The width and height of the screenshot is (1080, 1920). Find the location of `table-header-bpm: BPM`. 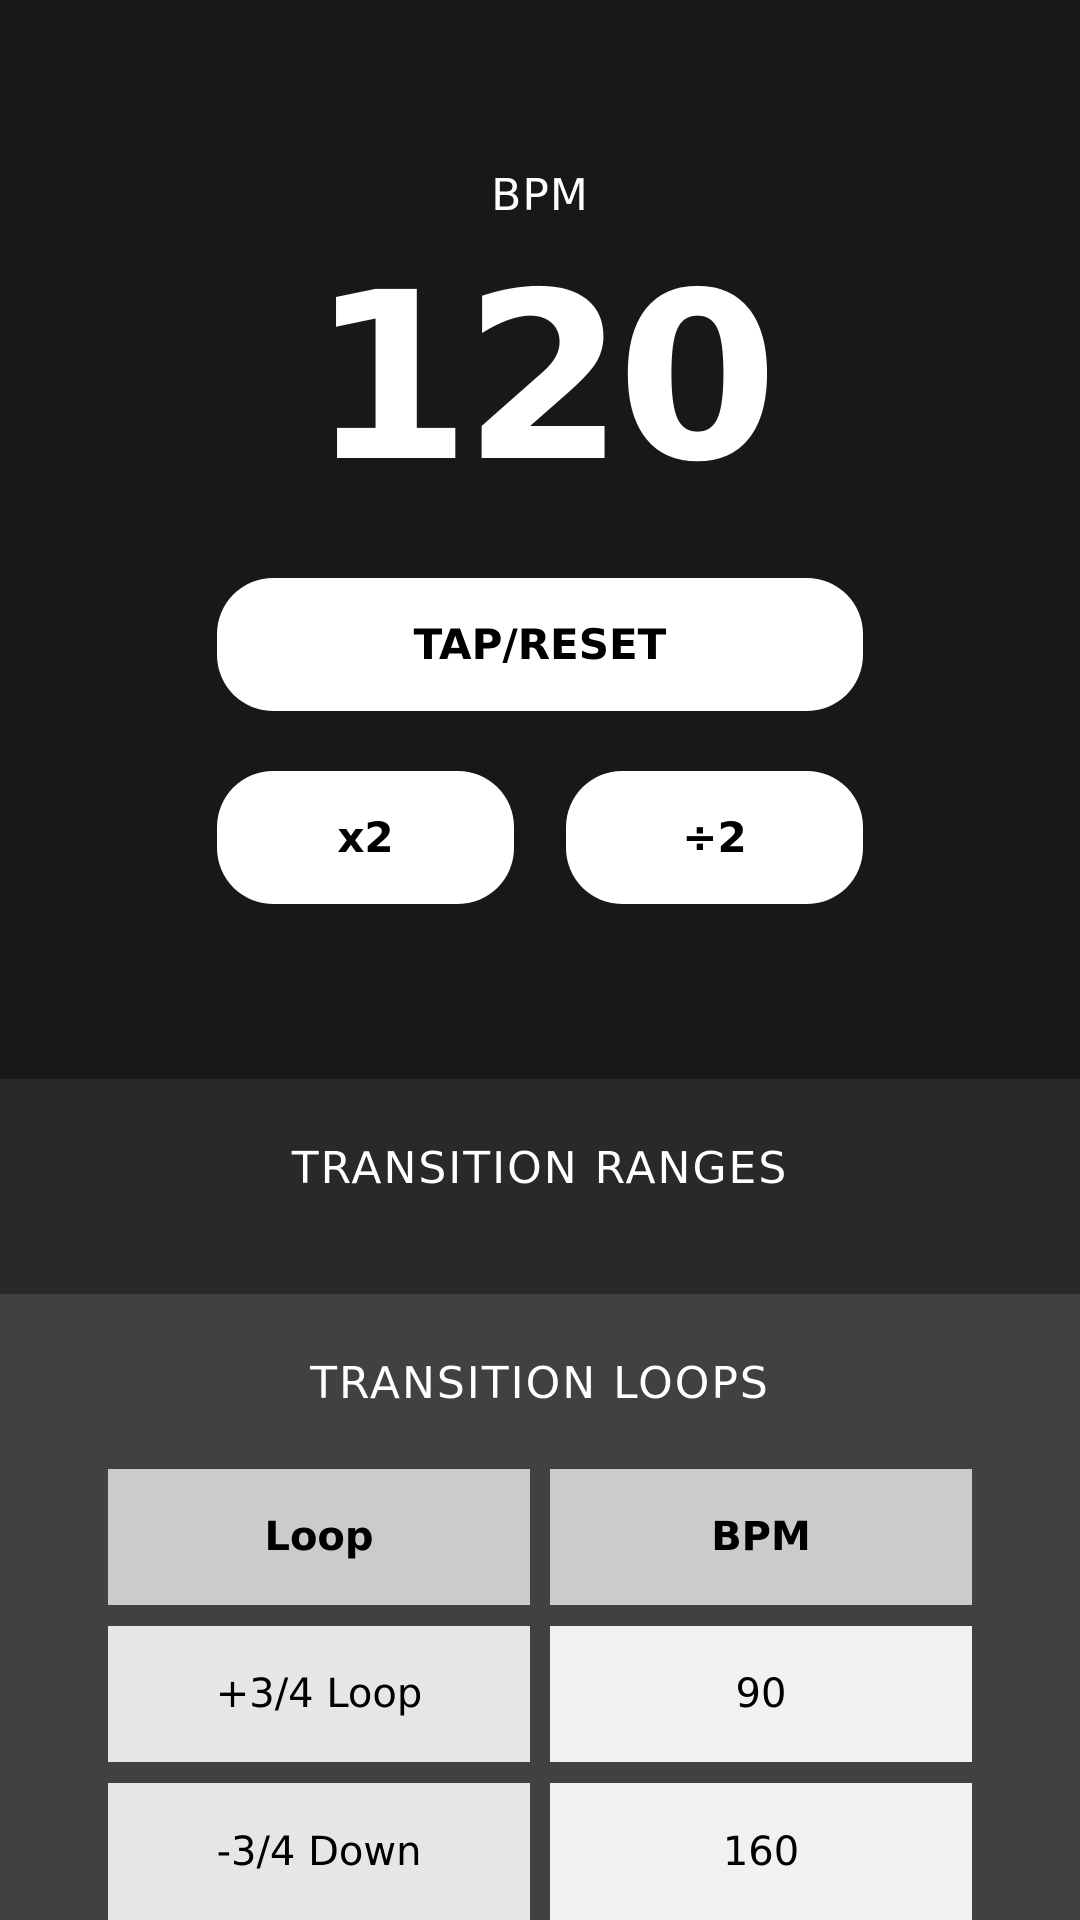

table-header-bpm: BPM is located at coordinates (761, 1537).